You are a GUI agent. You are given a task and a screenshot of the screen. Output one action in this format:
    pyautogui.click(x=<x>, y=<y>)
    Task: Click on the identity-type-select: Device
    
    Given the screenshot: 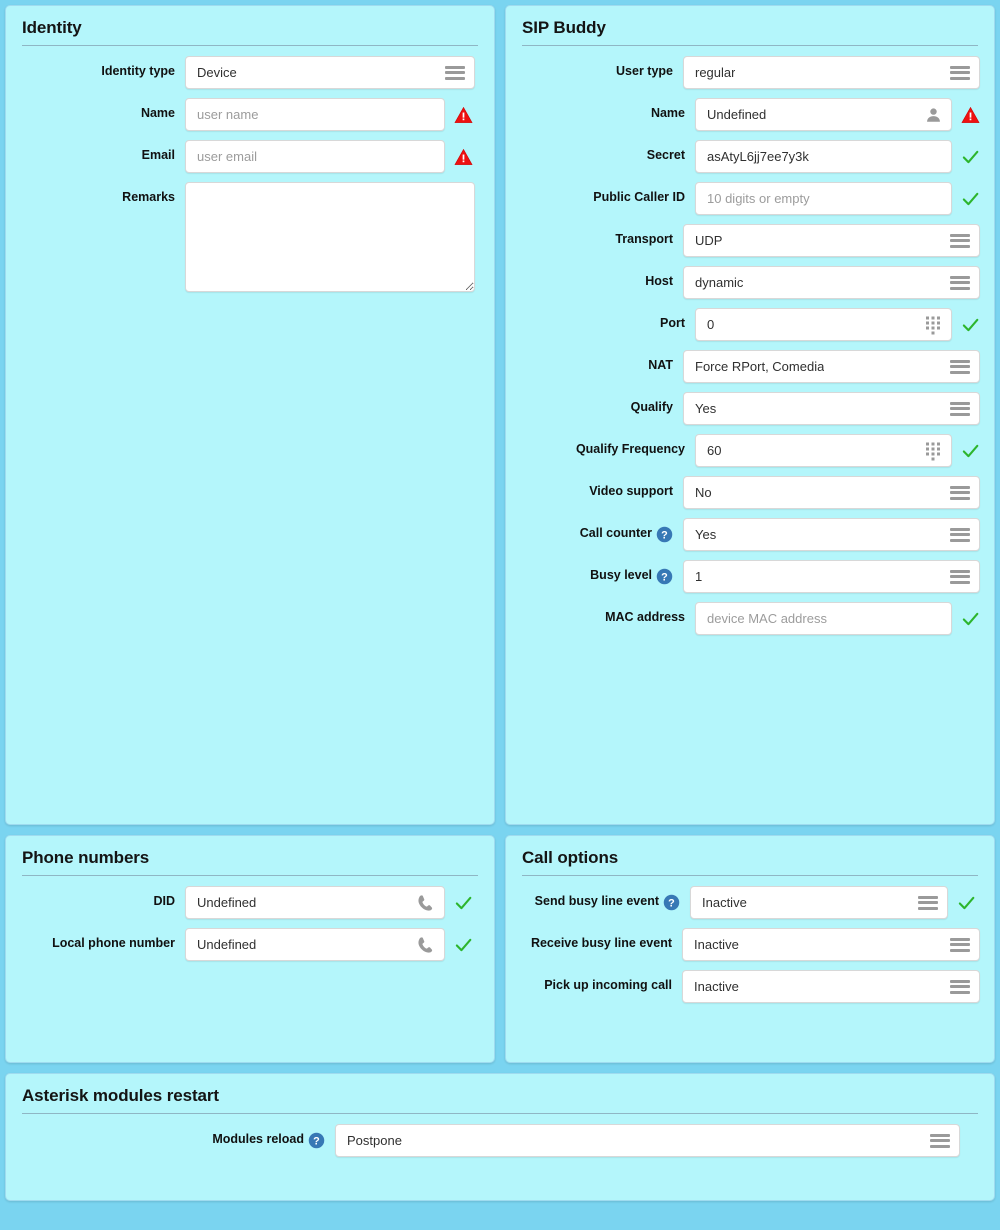 What is the action you would take?
    pyautogui.click(x=330, y=72)
    